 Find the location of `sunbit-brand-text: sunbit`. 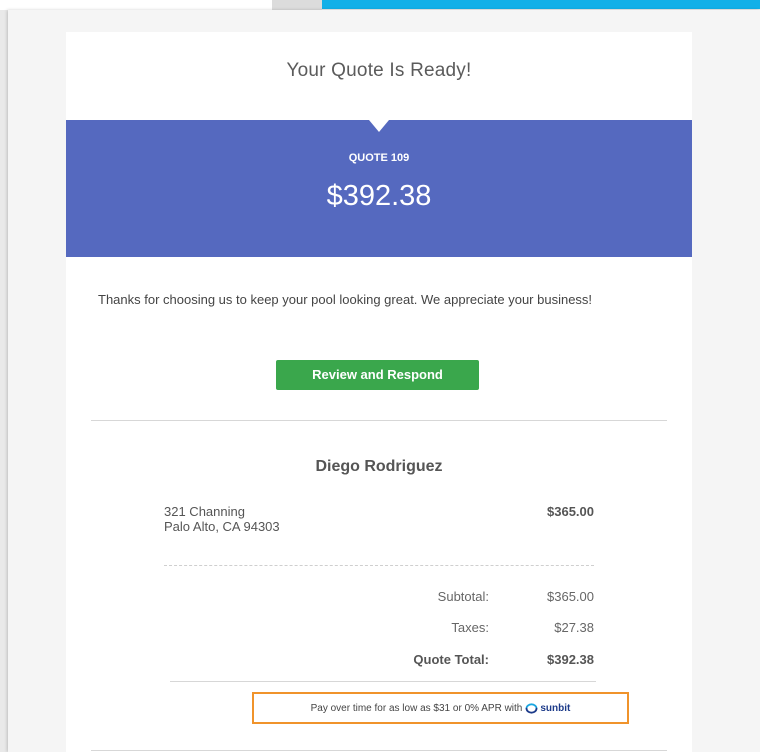

sunbit-brand-text: sunbit is located at coordinates (555, 708).